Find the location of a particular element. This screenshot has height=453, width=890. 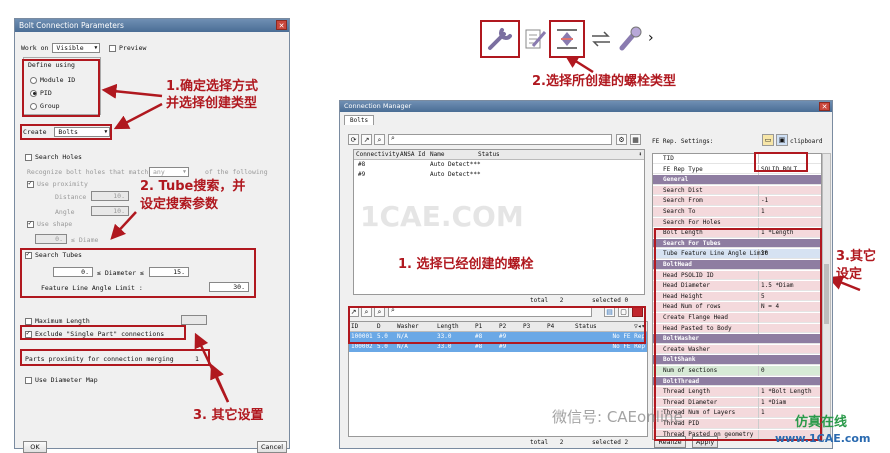

property-row: BoltShank is located at coordinates (737, 360).